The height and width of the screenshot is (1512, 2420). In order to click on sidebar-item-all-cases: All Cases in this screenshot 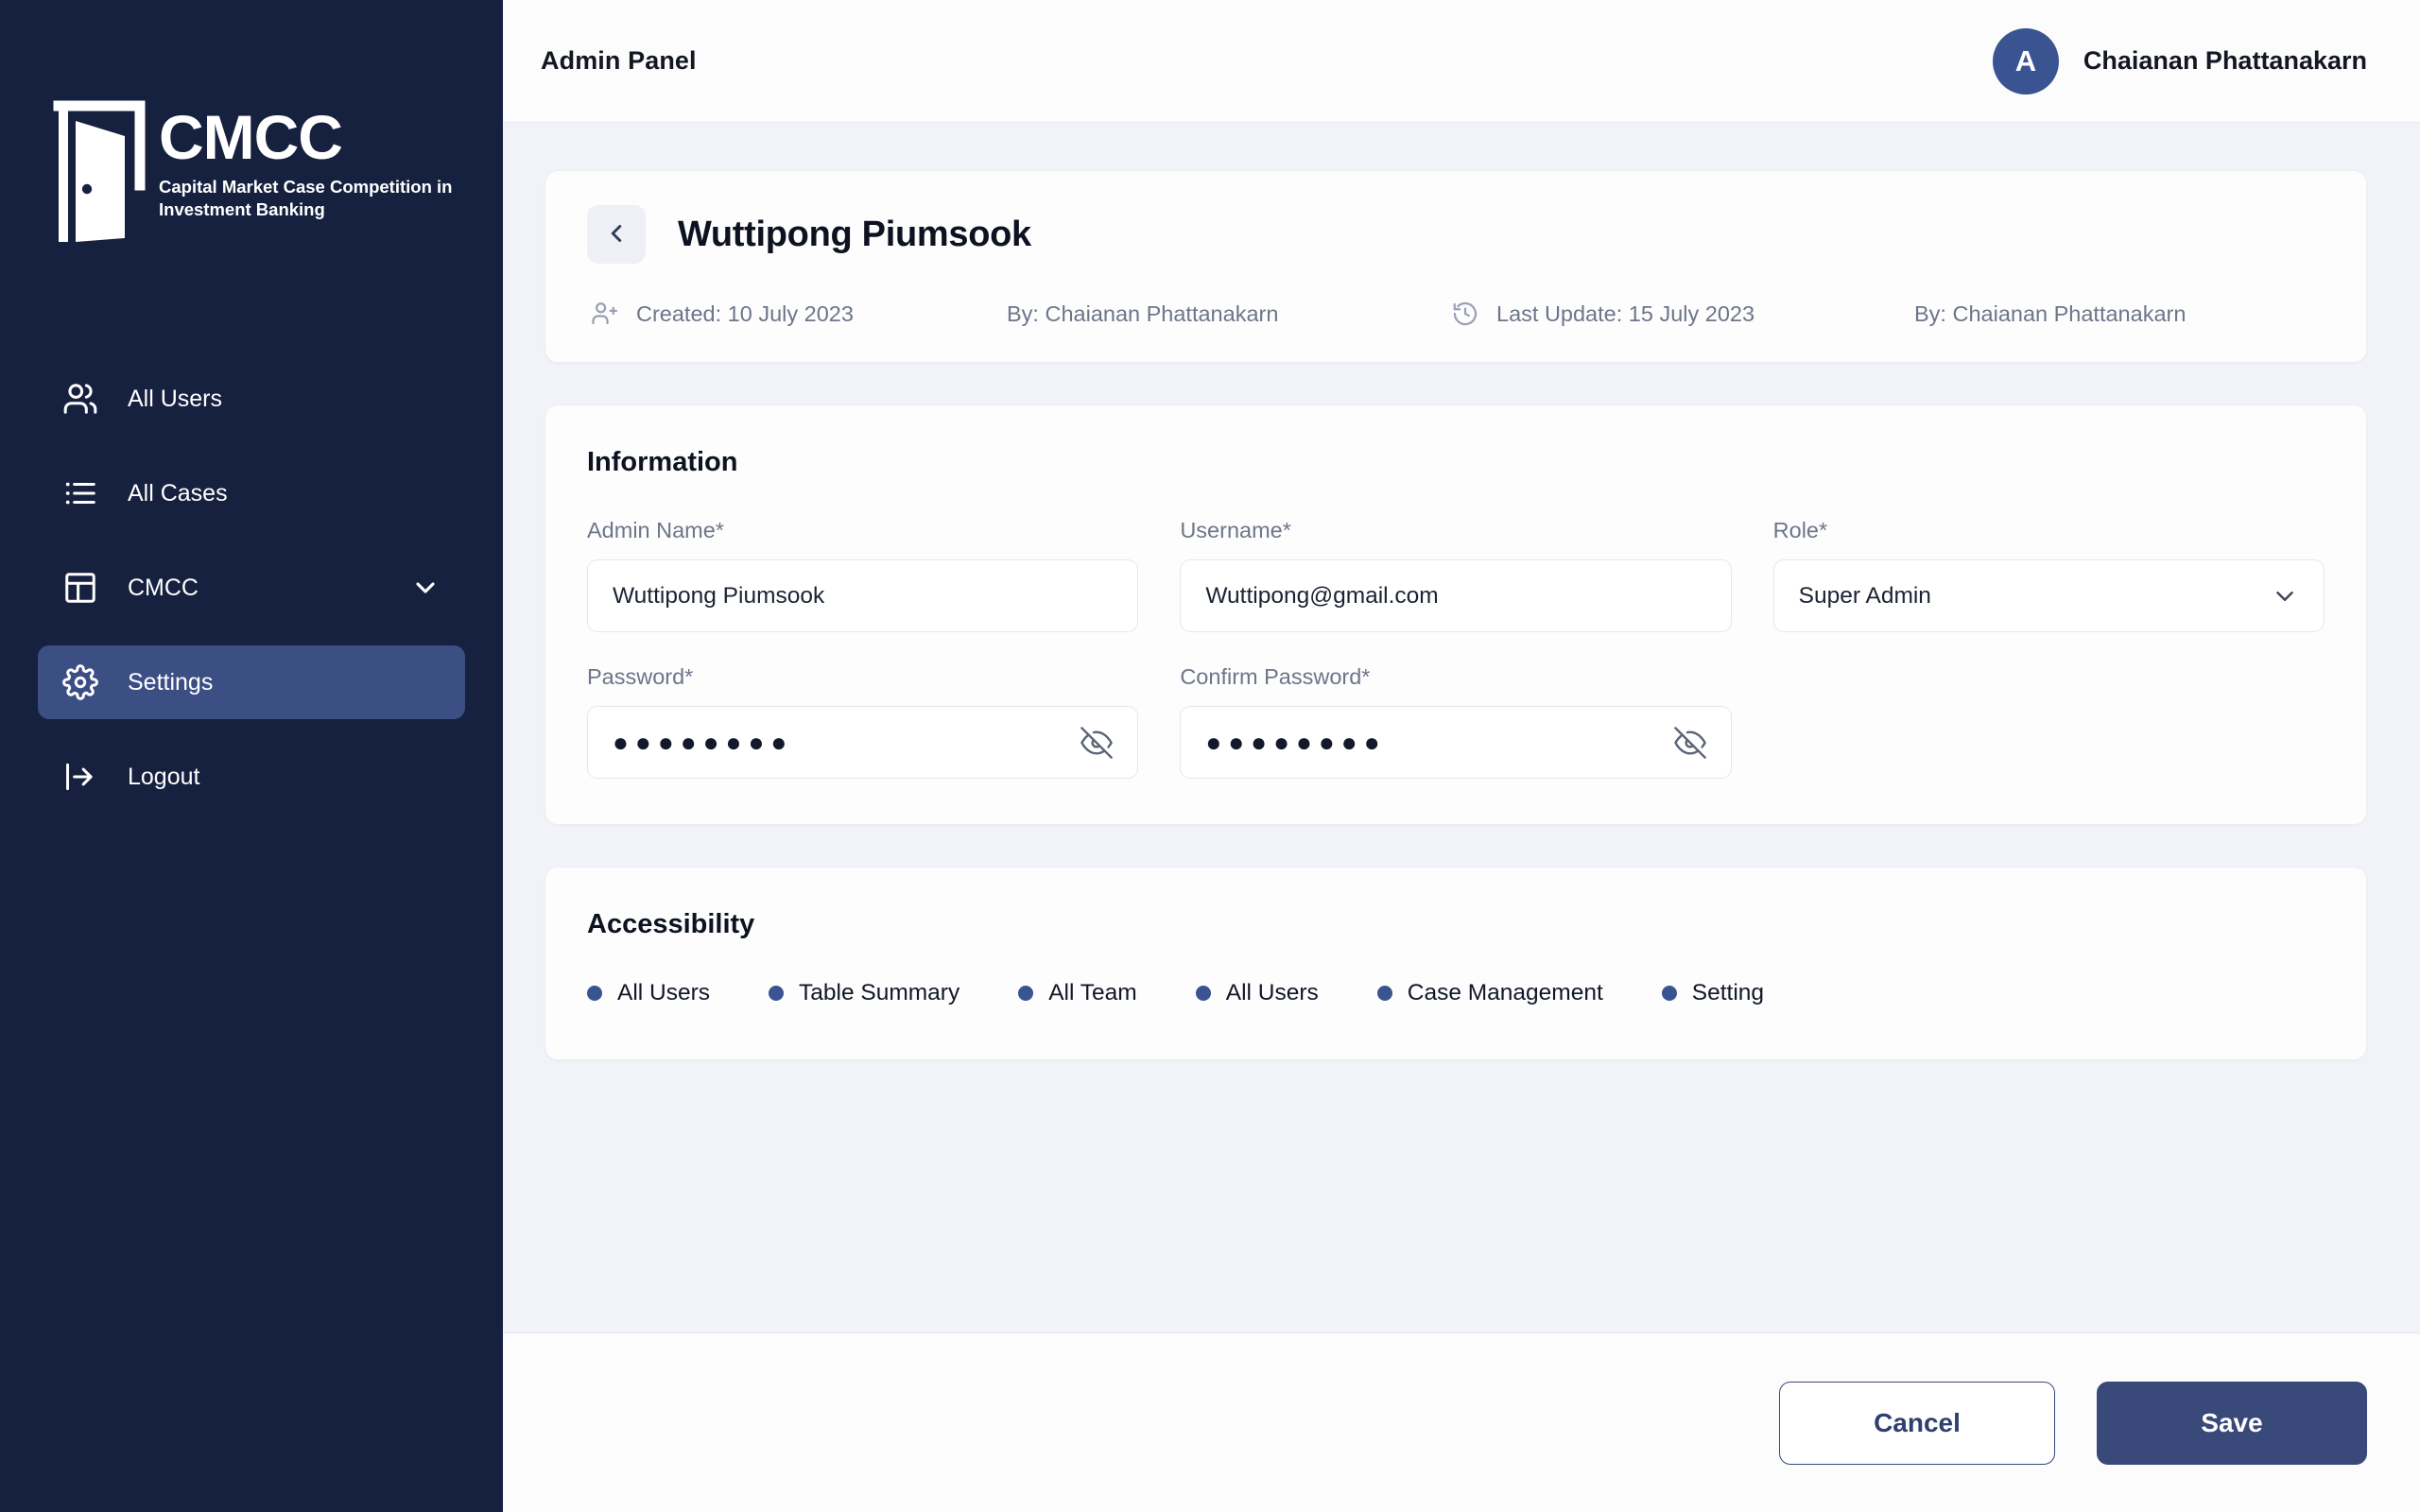, I will do `click(251, 493)`.